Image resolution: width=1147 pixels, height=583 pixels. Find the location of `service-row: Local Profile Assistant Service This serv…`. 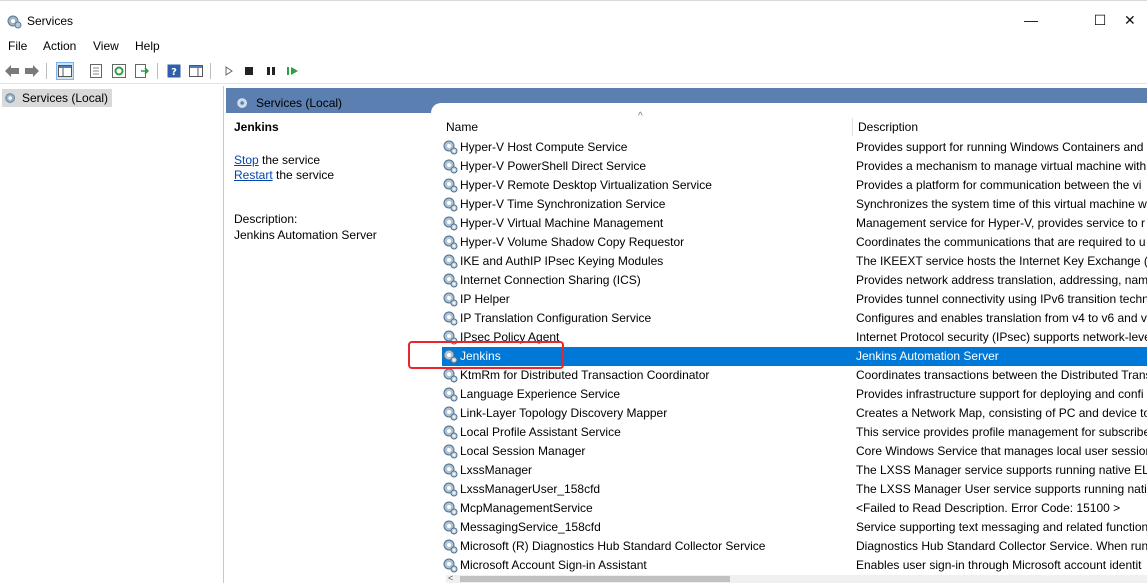

service-row: Local Profile Assistant Service This serv… is located at coordinates (794, 432).